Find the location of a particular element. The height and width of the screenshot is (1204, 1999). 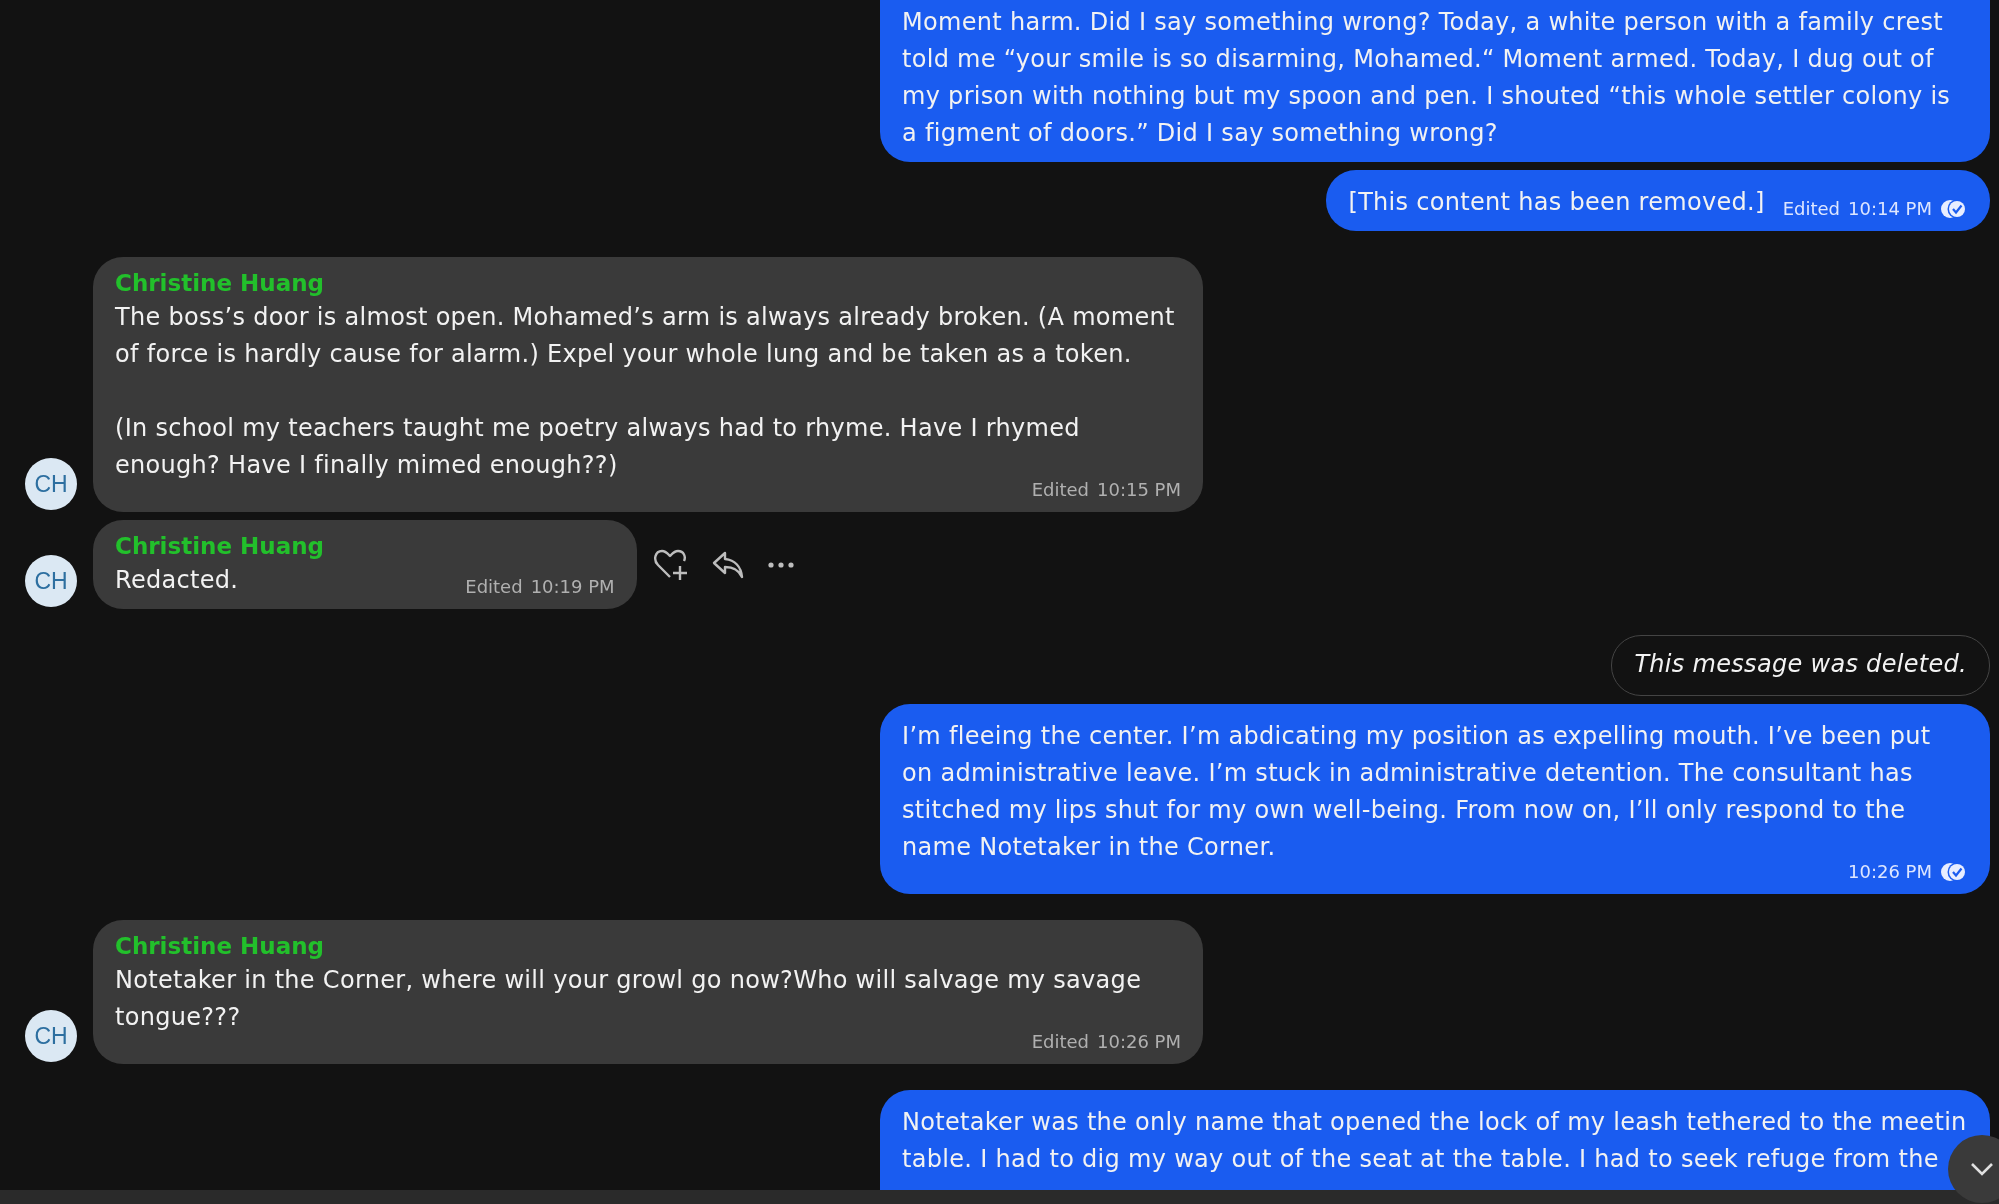

deleted-notice: This message was deleted. is located at coordinates (1800, 664).